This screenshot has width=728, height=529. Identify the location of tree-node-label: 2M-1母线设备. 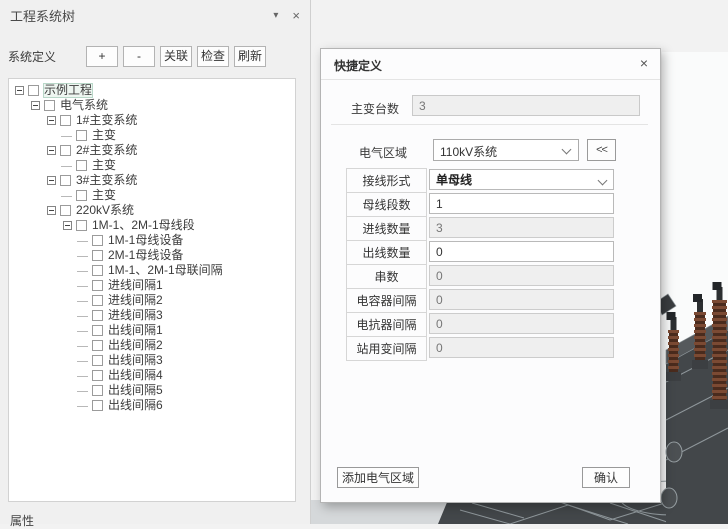
(146, 255).